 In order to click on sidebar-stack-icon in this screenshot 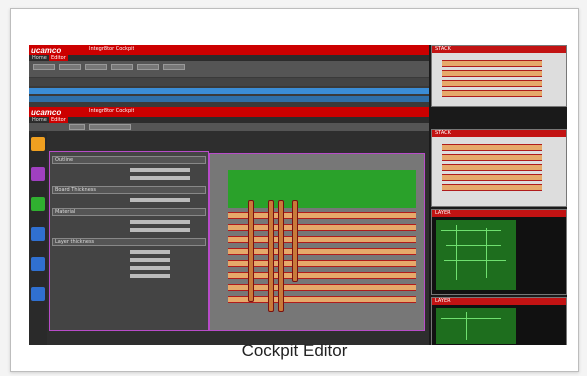, I will do `click(38, 144)`.